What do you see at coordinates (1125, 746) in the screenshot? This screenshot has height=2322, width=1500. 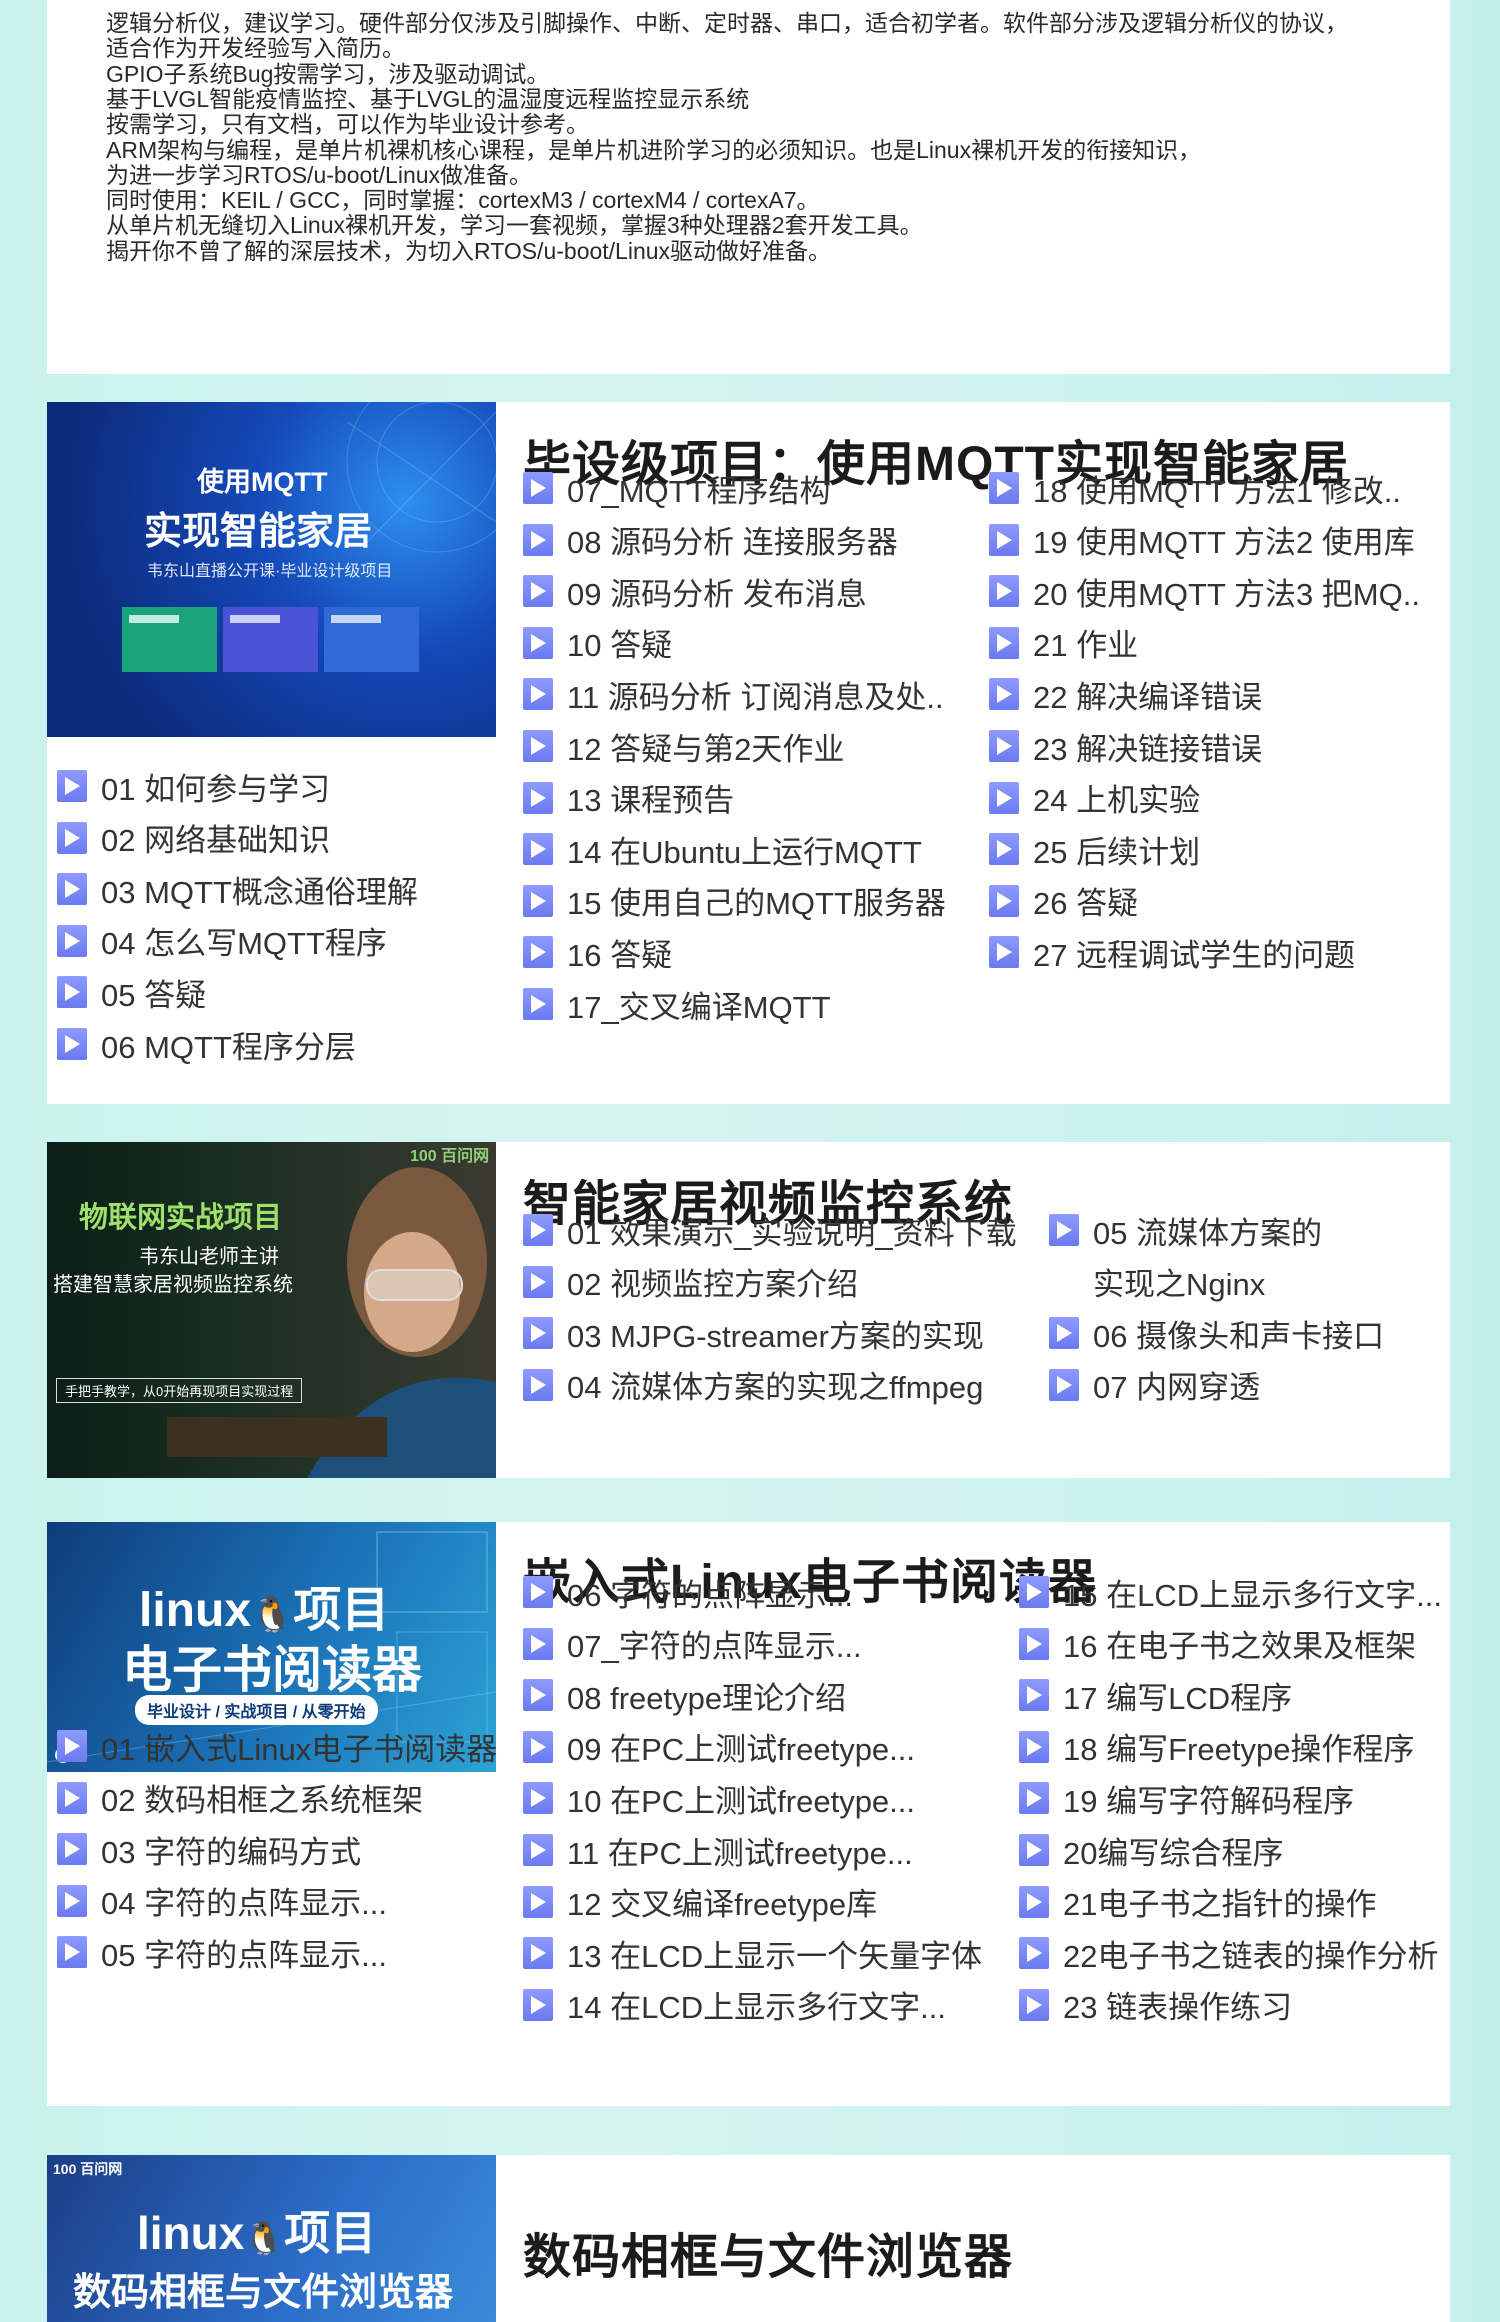 I see `lesson-item: 23 解决链接错误` at bounding box center [1125, 746].